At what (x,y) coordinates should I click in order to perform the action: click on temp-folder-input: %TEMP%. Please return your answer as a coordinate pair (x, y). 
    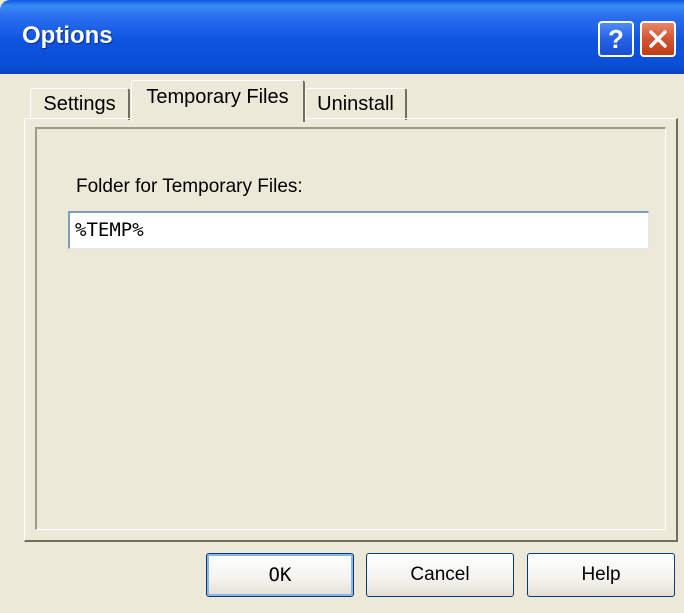
    Looking at the image, I should click on (358, 230).